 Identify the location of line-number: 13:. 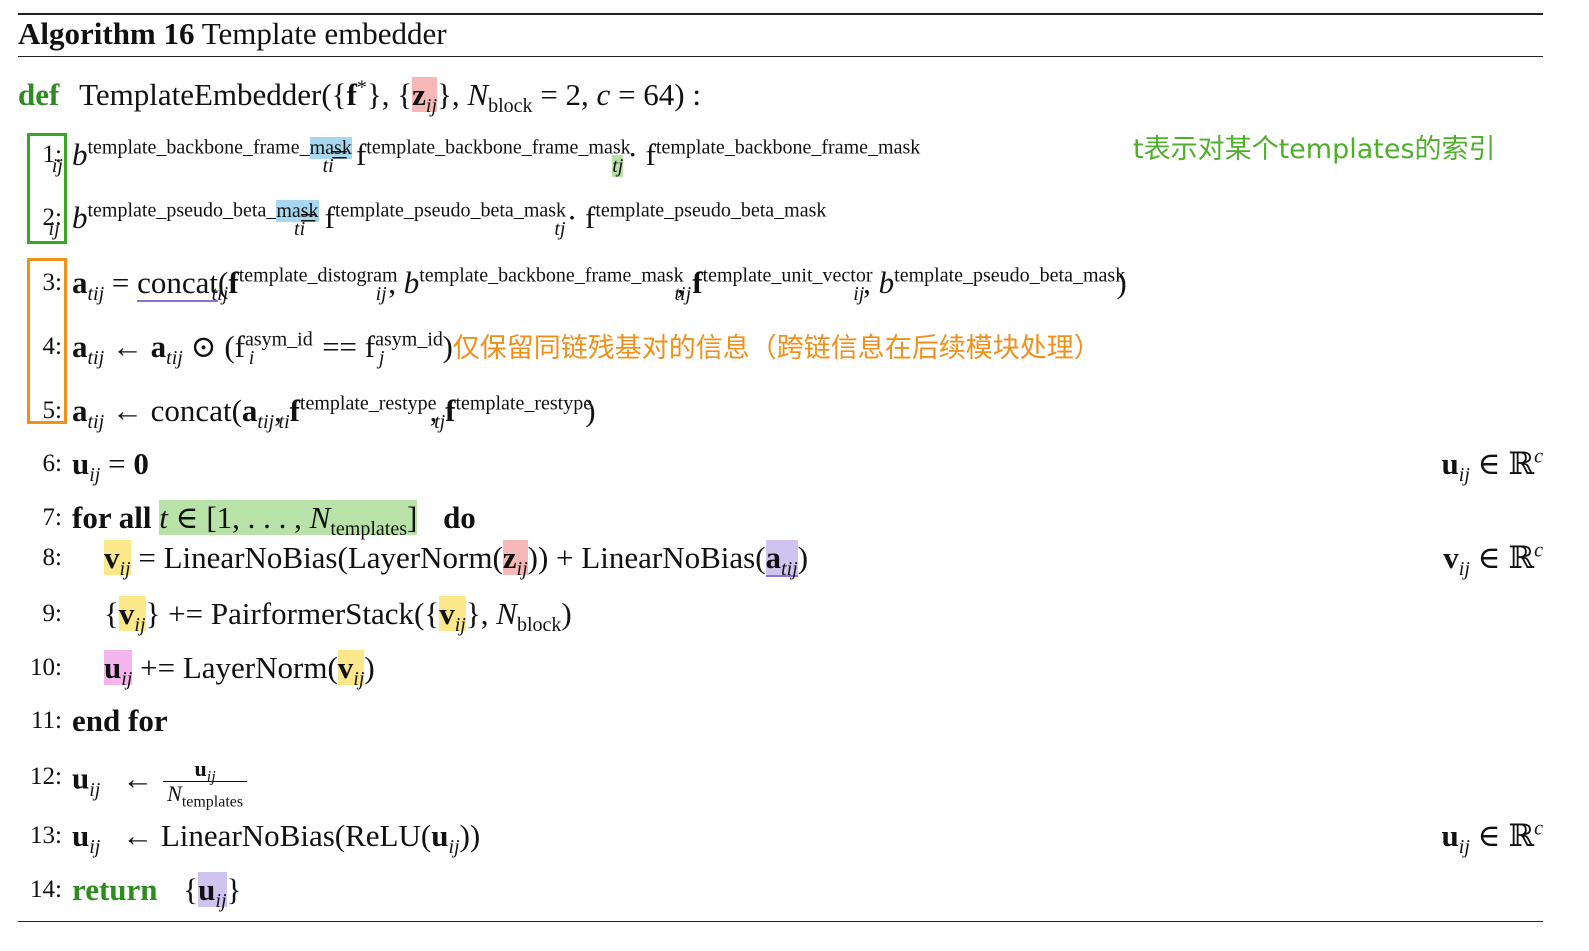
(46, 835).